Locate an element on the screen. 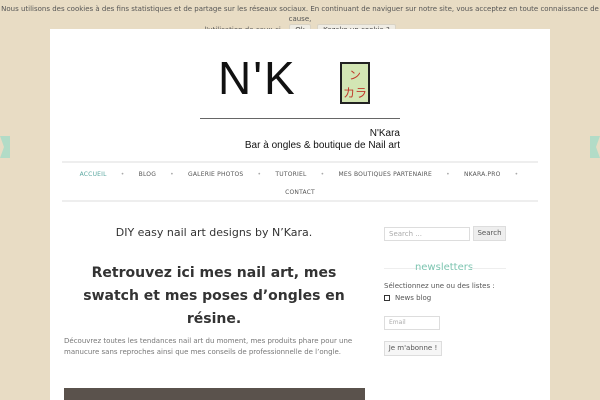 This screenshot has height=400, width=600. nav-item-boutiques: MES BOUTIQUES PARTENAIRE is located at coordinates (385, 174).